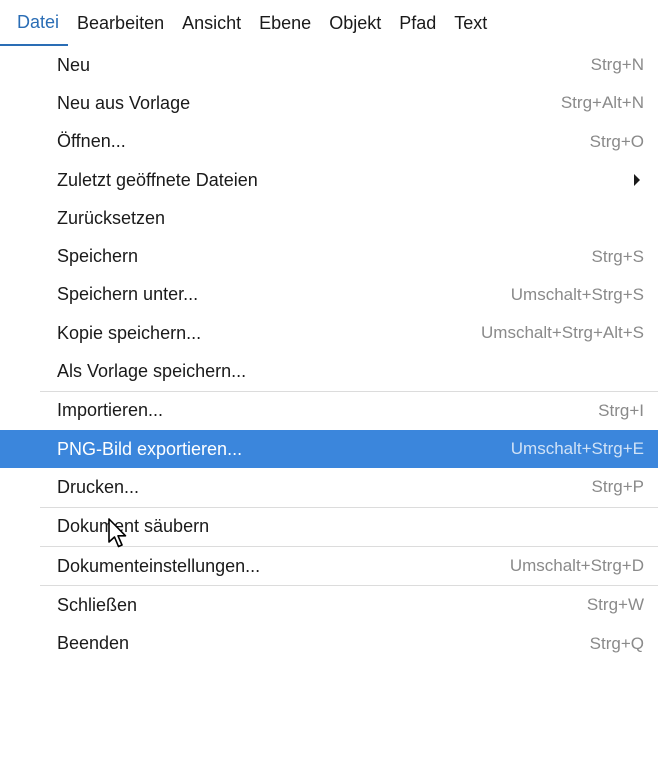 This screenshot has width=658, height=769. What do you see at coordinates (111, 217) in the screenshot?
I see `menu-item-label: Zurücksetzen` at bounding box center [111, 217].